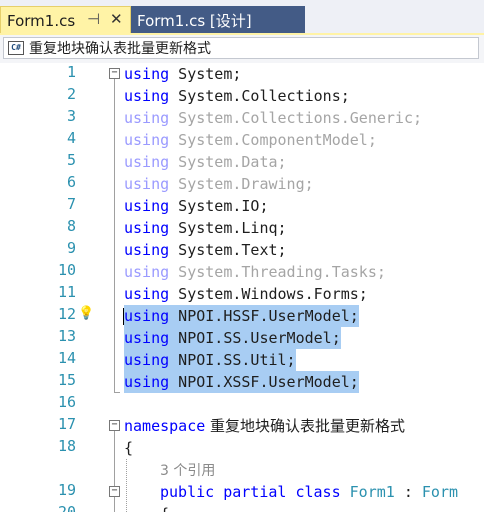 This screenshot has height=512, width=484. I want to click on lightbulb-icon: 💡, so click(86, 314).